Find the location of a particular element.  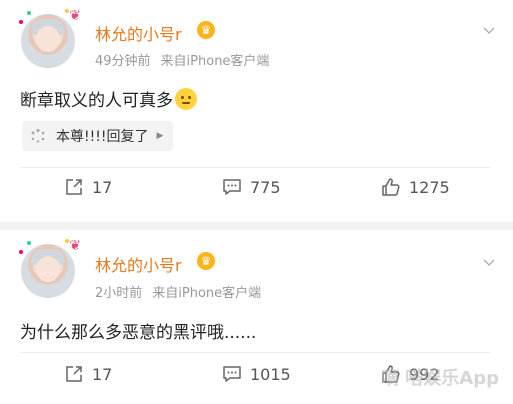

comment-button: 775 is located at coordinates (251, 187).